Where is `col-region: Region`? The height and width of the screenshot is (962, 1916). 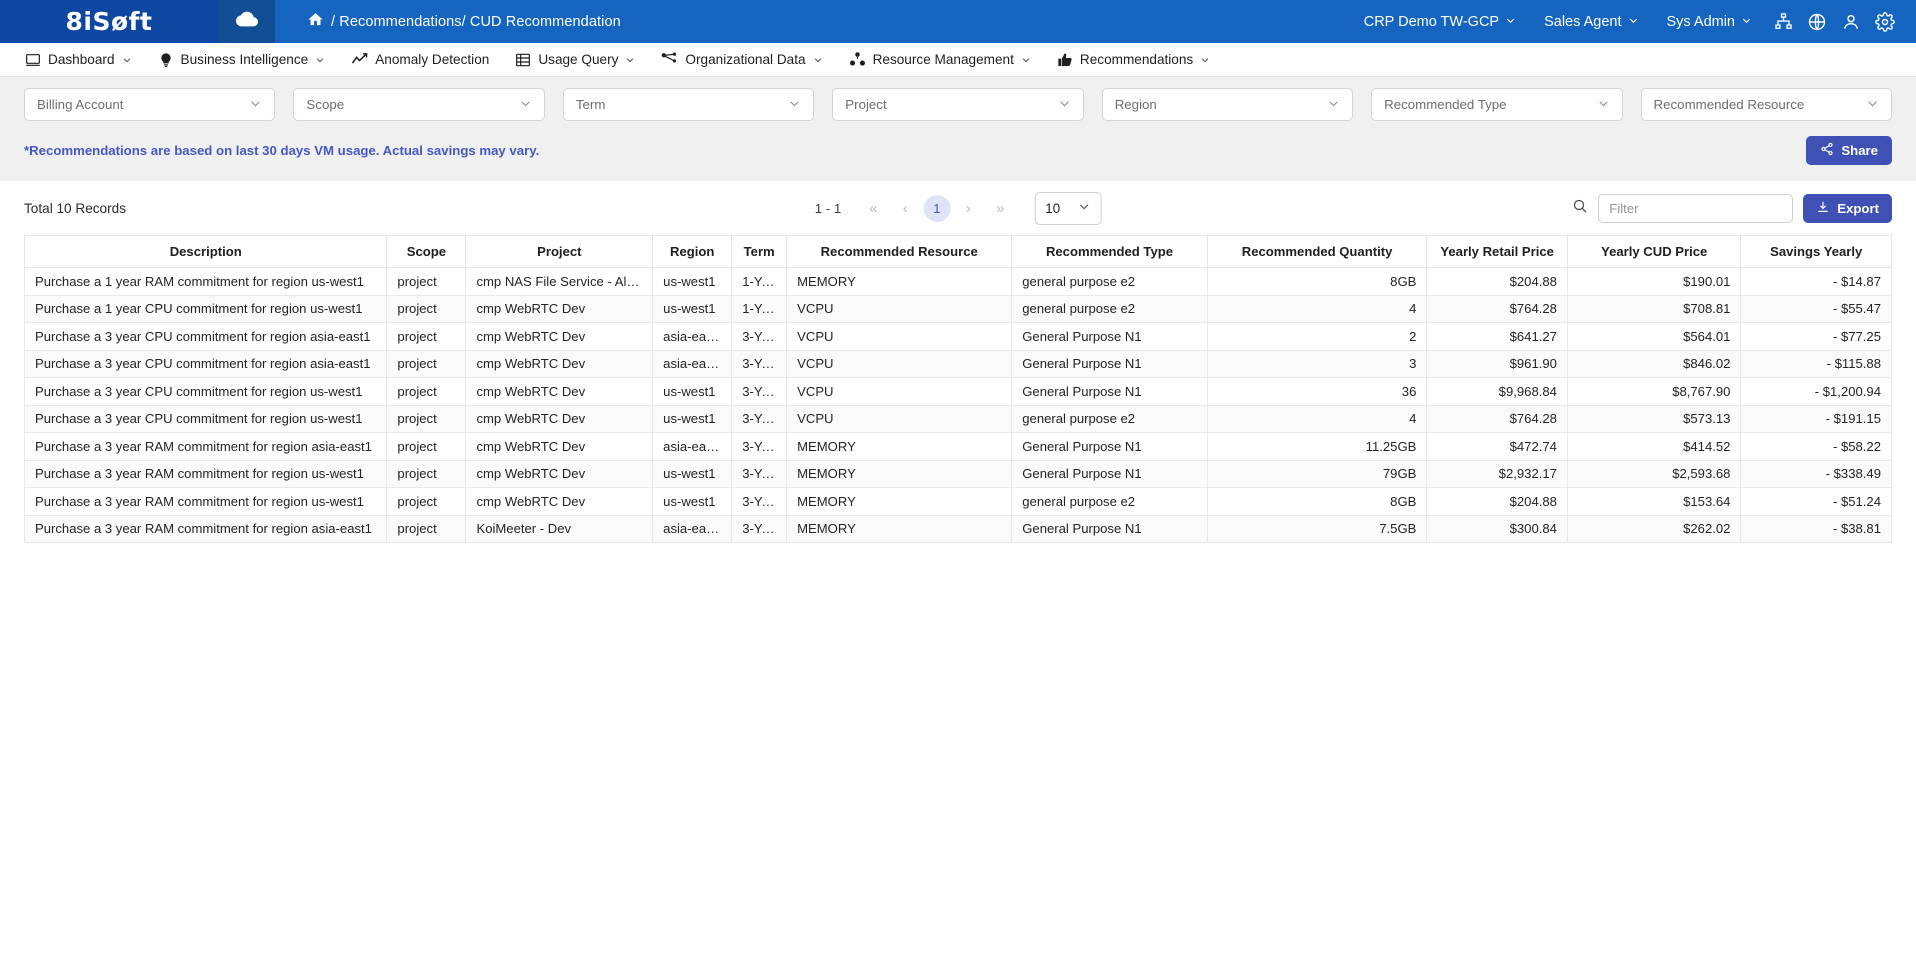 col-region: Region is located at coordinates (692, 251).